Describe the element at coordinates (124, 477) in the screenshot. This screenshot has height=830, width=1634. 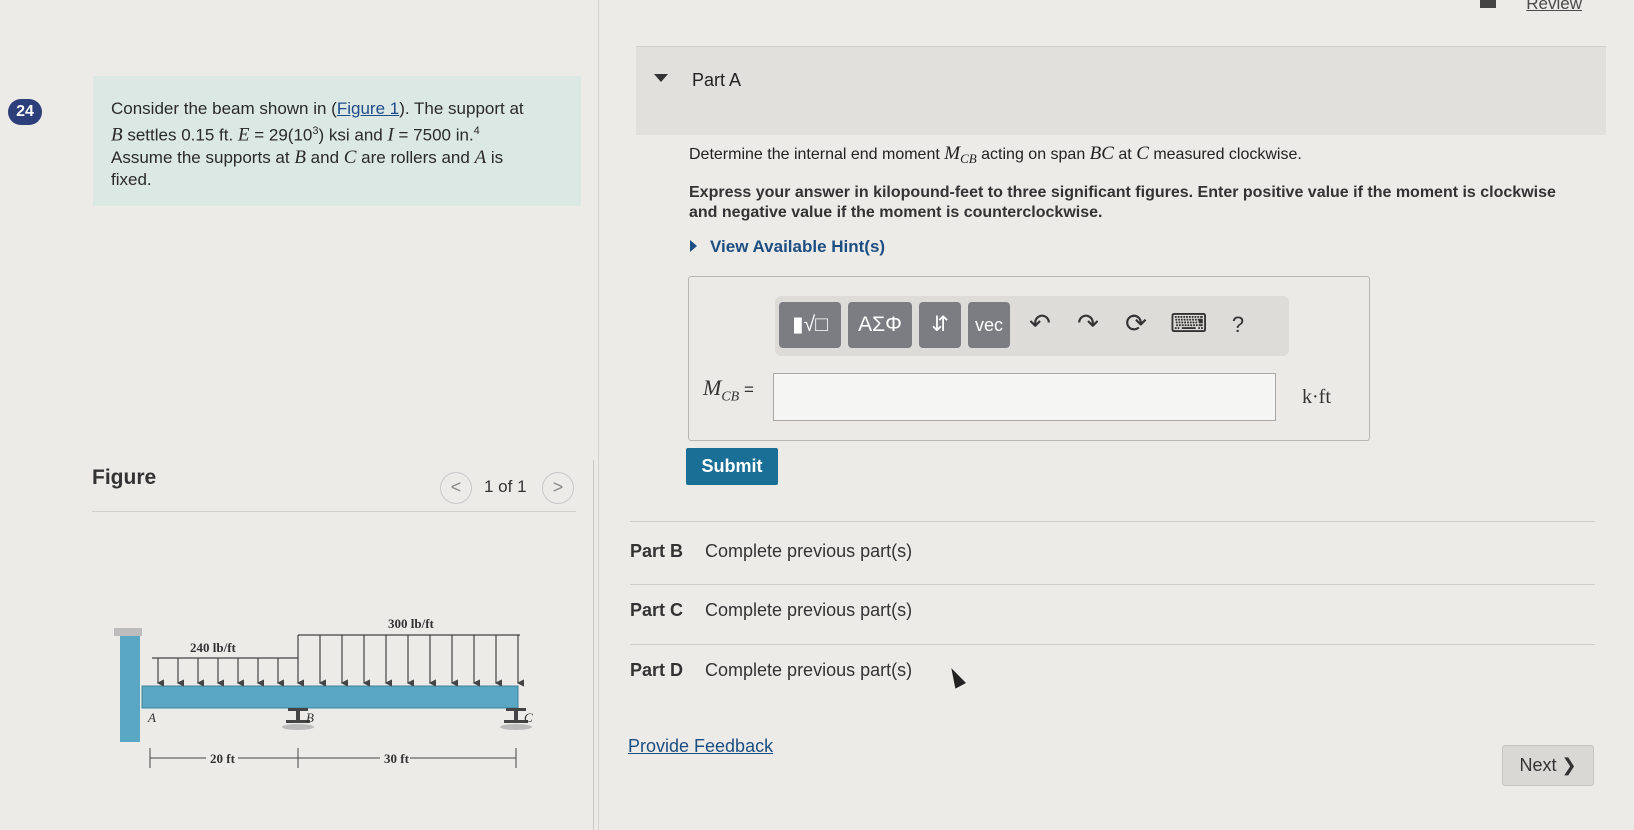
I see `figure-title: Figure` at that location.